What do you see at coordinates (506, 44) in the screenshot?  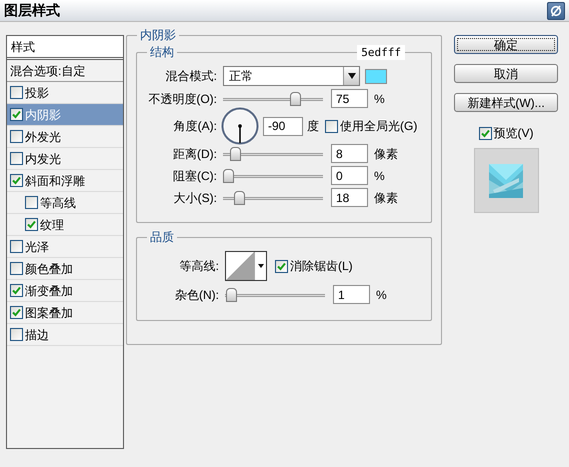 I see `dialog-button: 确定` at bounding box center [506, 44].